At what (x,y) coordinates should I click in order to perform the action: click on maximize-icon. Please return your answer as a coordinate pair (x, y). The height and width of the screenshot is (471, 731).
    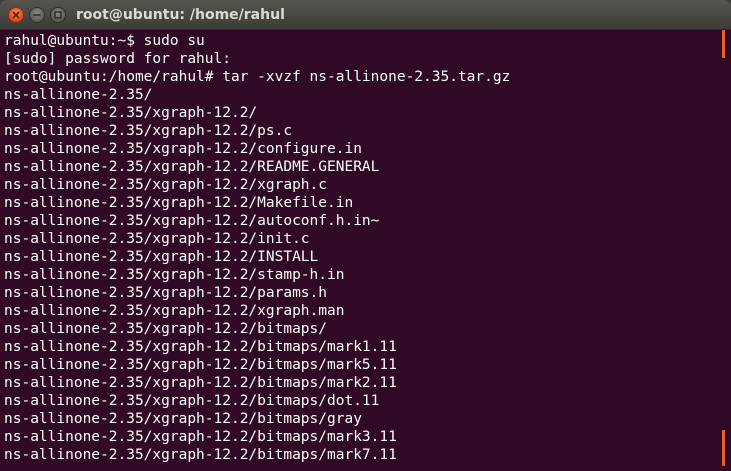
    Looking at the image, I should click on (58, 15).